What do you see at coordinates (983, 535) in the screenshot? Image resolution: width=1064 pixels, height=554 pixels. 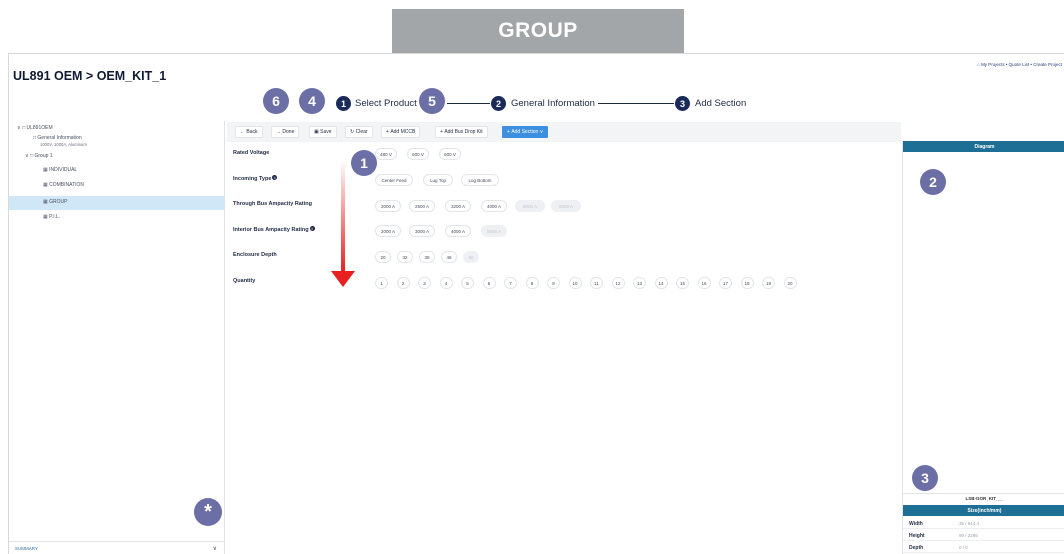 I see `size-row-height: Height 90 / 2286` at bounding box center [983, 535].